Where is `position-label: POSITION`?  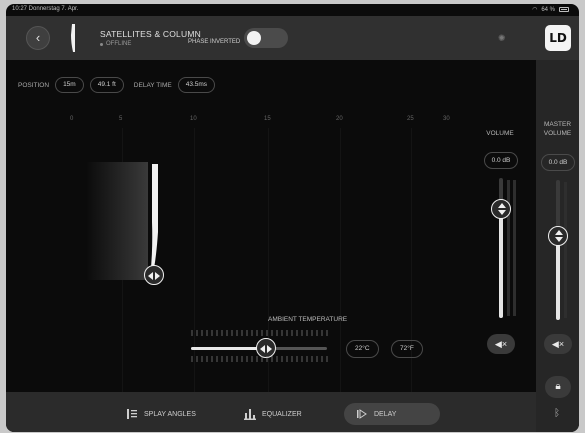 position-label: POSITION is located at coordinates (34, 85).